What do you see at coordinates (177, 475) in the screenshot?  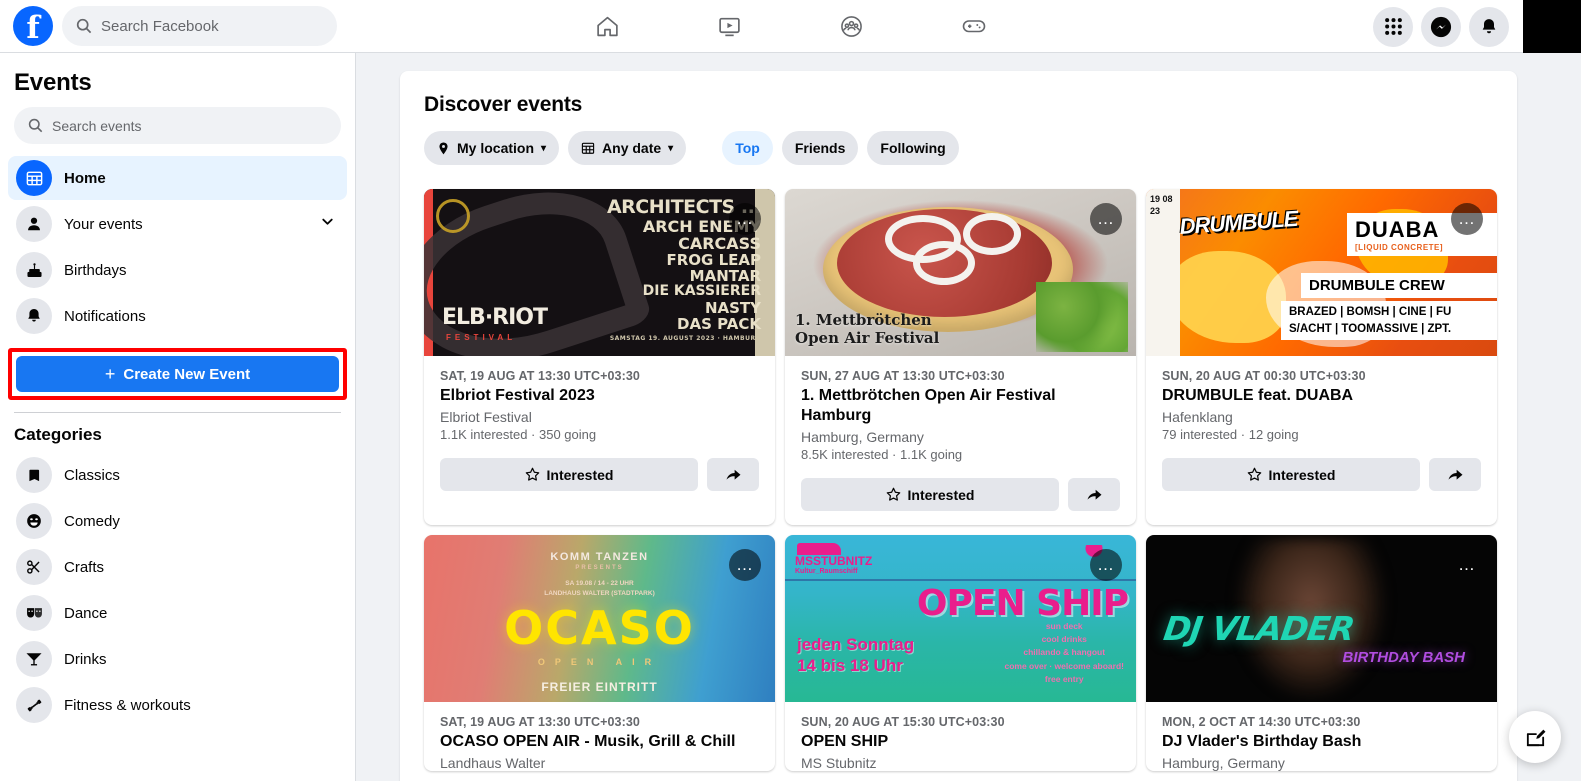 I see `sidebar-category-classics: Classics` at bounding box center [177, 475].